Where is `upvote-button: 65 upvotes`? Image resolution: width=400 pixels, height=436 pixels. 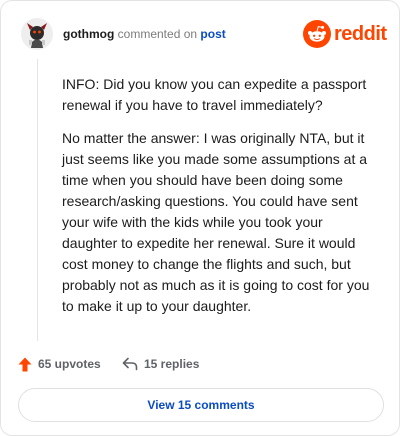 upvote-button: 65 upvotes is located at coordinates (59, 364).